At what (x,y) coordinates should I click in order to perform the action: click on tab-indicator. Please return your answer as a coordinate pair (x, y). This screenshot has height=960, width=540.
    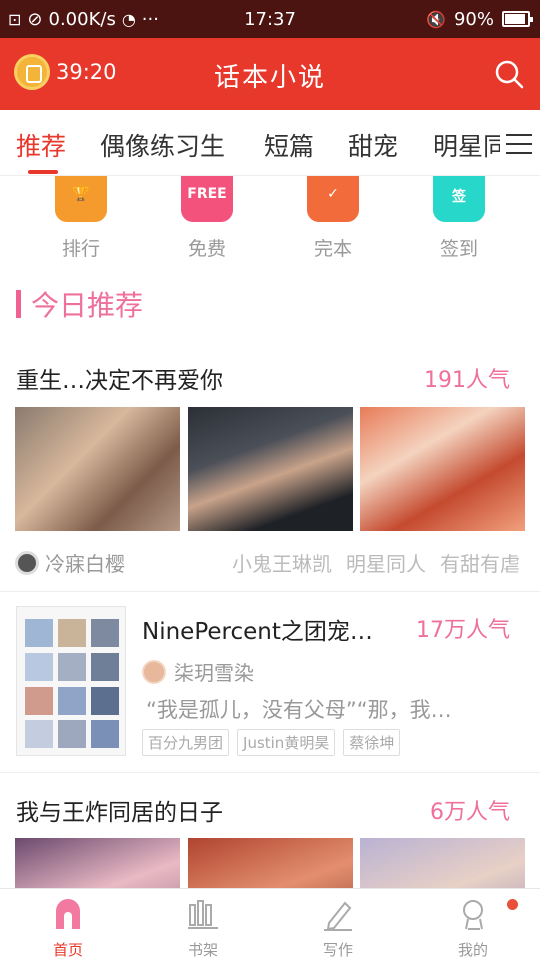
    Looking at the image, I should click on (43, 172).